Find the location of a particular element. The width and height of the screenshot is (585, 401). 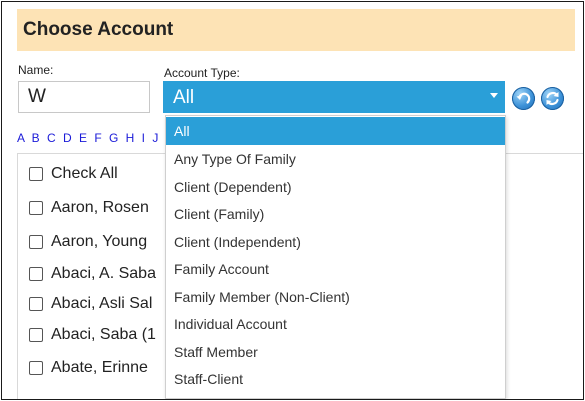

name-label: Name: is located at coordinates (36, 70).